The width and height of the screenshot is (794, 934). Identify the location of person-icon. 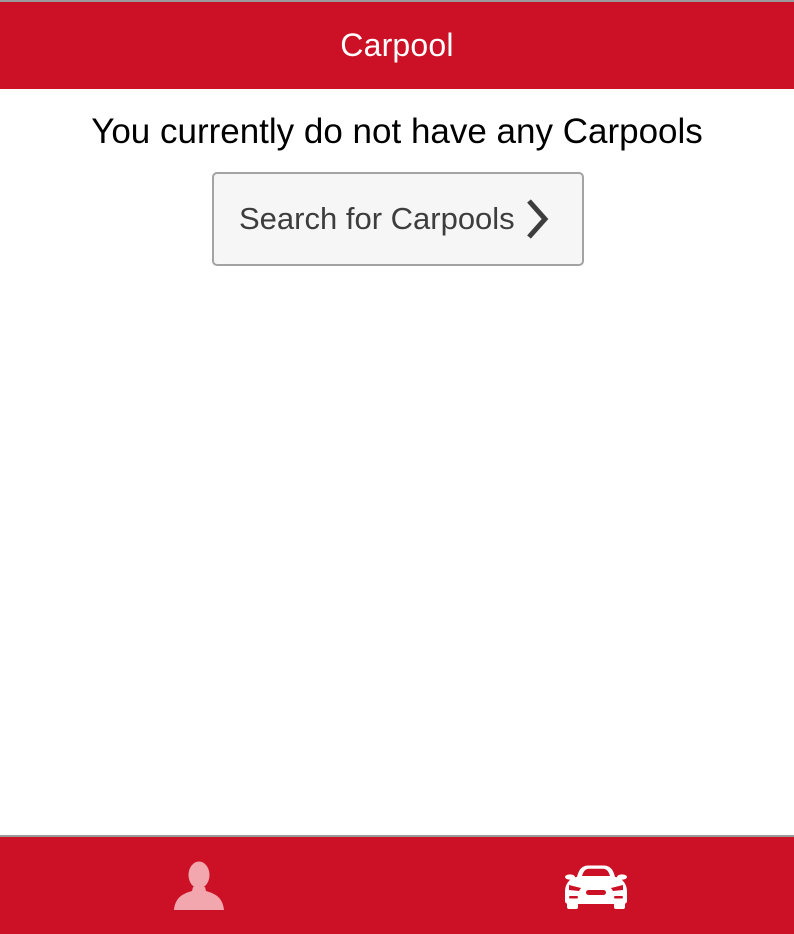
(199, 886).